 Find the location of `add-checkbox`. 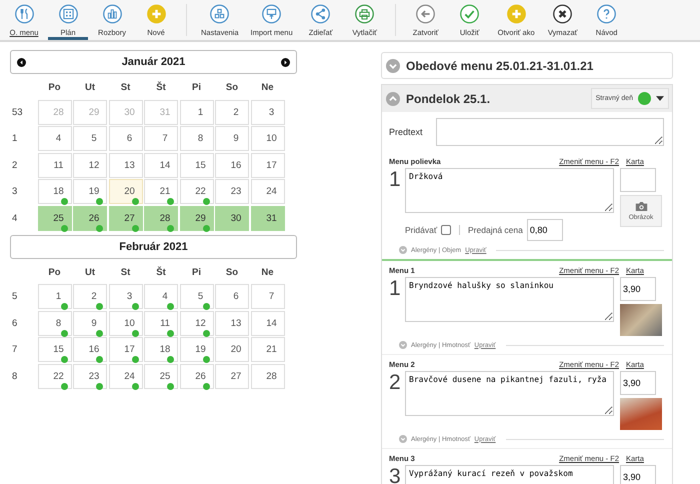

add-checkbox is located at coordinates (446, 230).